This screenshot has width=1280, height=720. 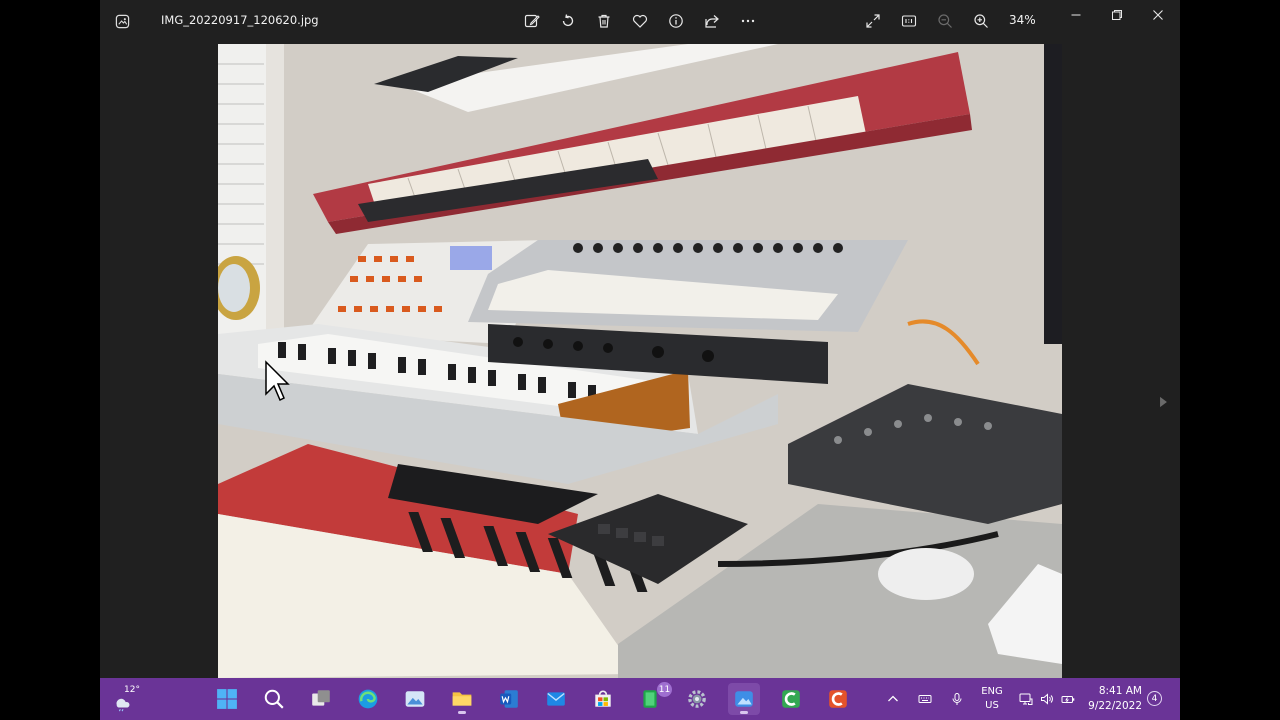 I want to click on maximize-icon, so click(x=1117, y=15).